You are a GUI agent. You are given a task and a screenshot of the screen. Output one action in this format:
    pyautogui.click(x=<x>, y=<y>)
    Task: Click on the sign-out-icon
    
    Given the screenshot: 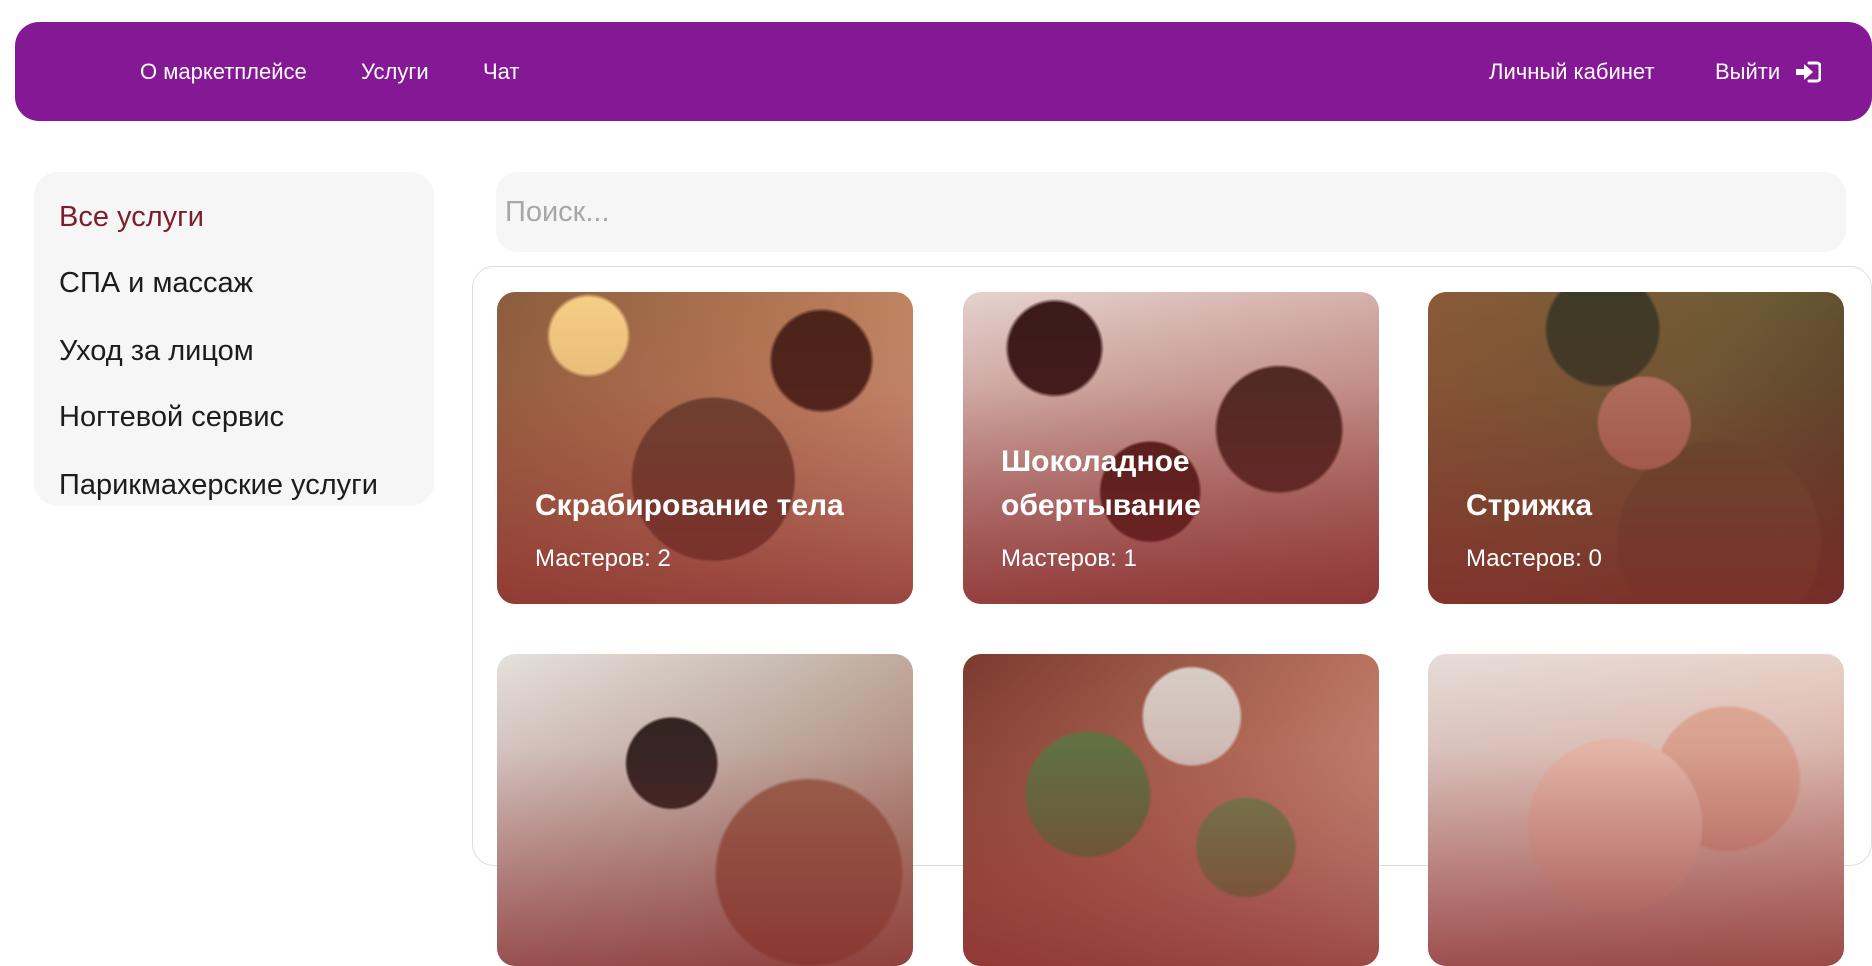 What is the action you would take?
    pyautogui.click(x=1808, y=72)
    